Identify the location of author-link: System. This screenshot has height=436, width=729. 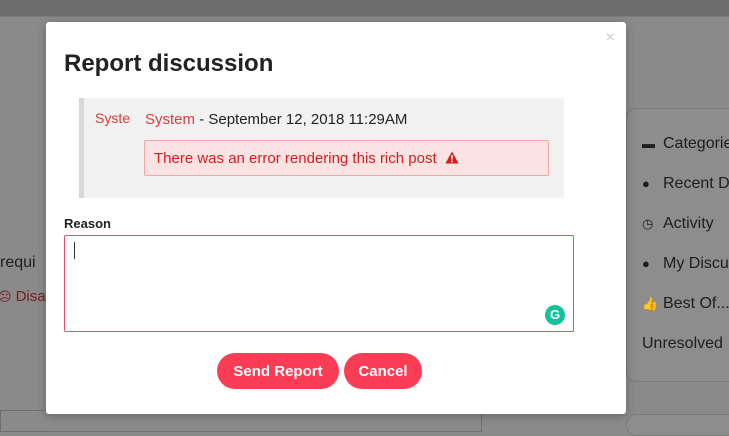
(170, 119).